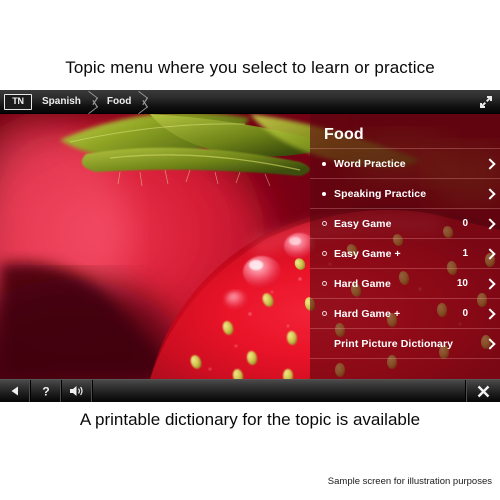 The image size is (500, 500). What do you see at coordinates (363, 223) in the screenshot?
I see `menu-item-label: Easy Game` at bounding box center [363, 223].